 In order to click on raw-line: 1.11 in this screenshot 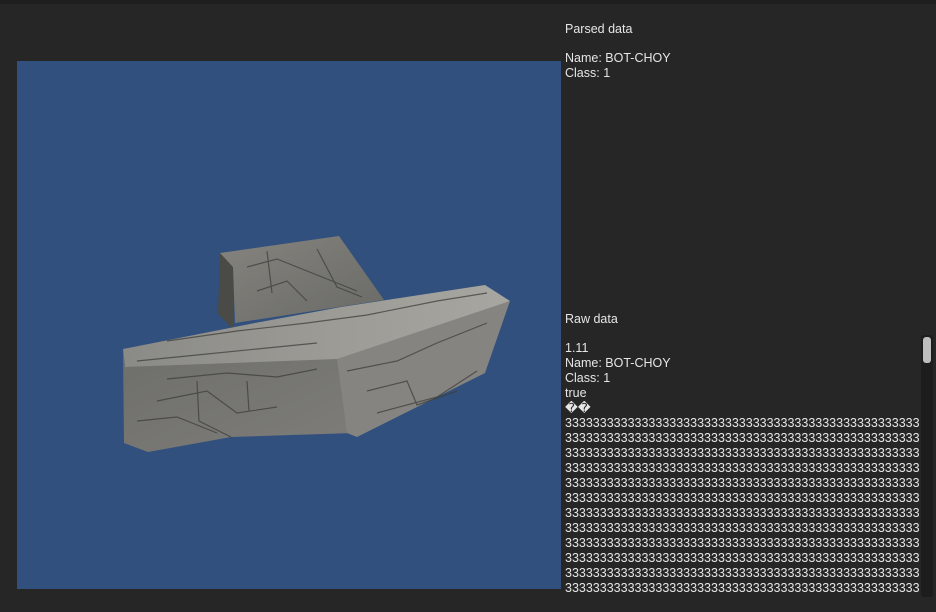, I will do `click(577, 348)`.